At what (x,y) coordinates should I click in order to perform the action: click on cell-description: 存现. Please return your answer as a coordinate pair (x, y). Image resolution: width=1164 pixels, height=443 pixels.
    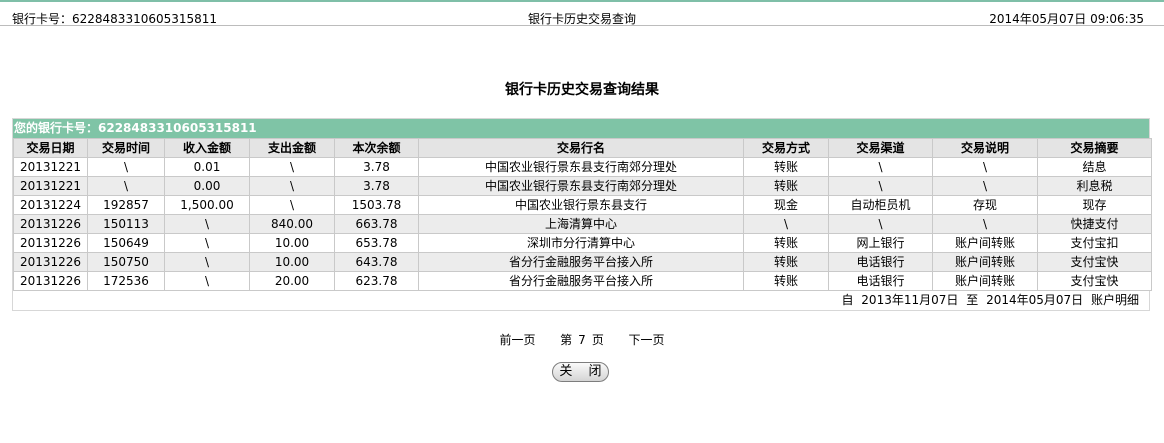
    Looking at the image, I should click on (985, 205).